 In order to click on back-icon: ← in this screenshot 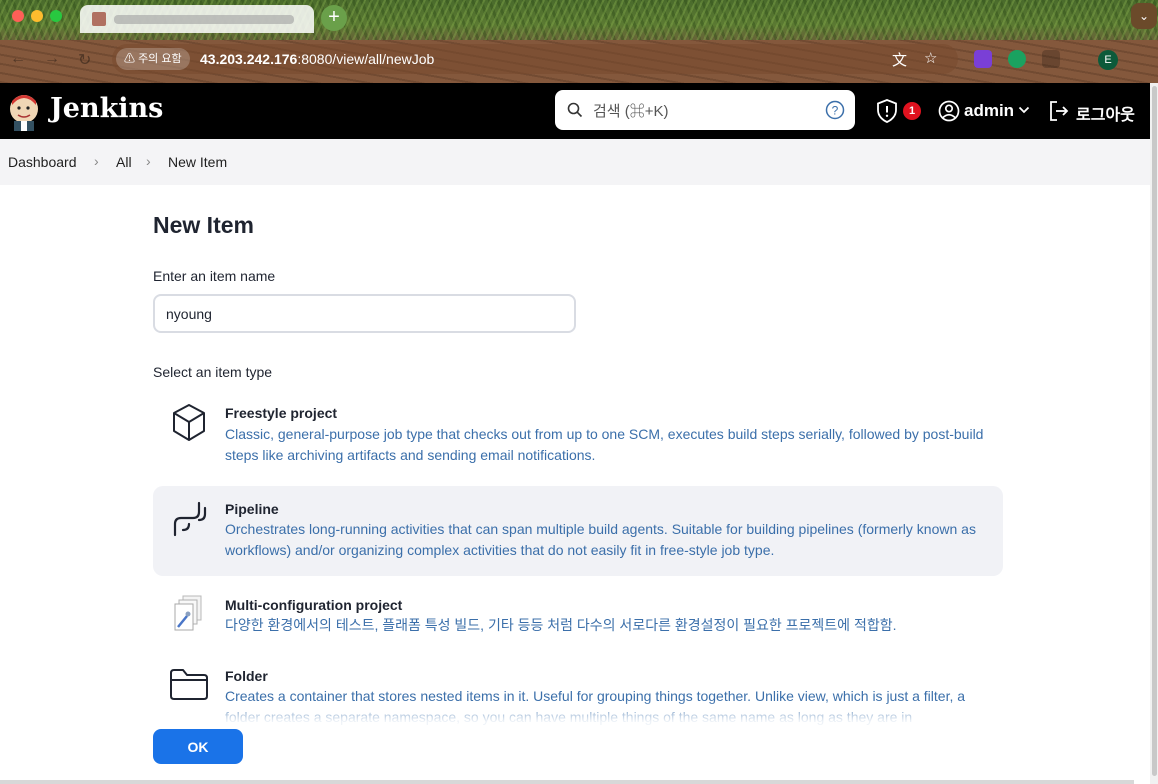, I will do `click(18, 59)`.